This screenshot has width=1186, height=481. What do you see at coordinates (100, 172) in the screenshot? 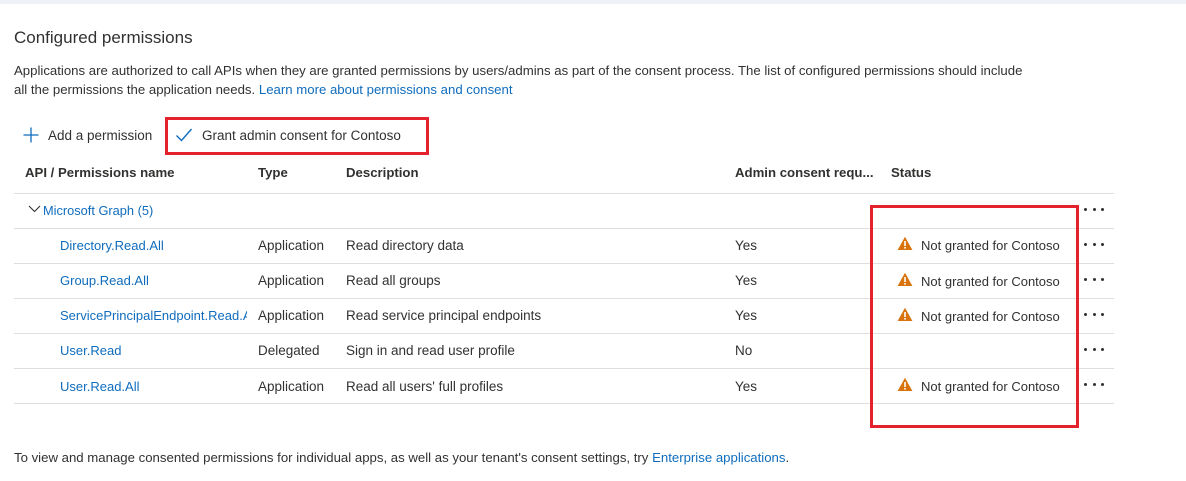
I see `header-api-permissions: API / Permissions name` at bounding box center [100, 172].